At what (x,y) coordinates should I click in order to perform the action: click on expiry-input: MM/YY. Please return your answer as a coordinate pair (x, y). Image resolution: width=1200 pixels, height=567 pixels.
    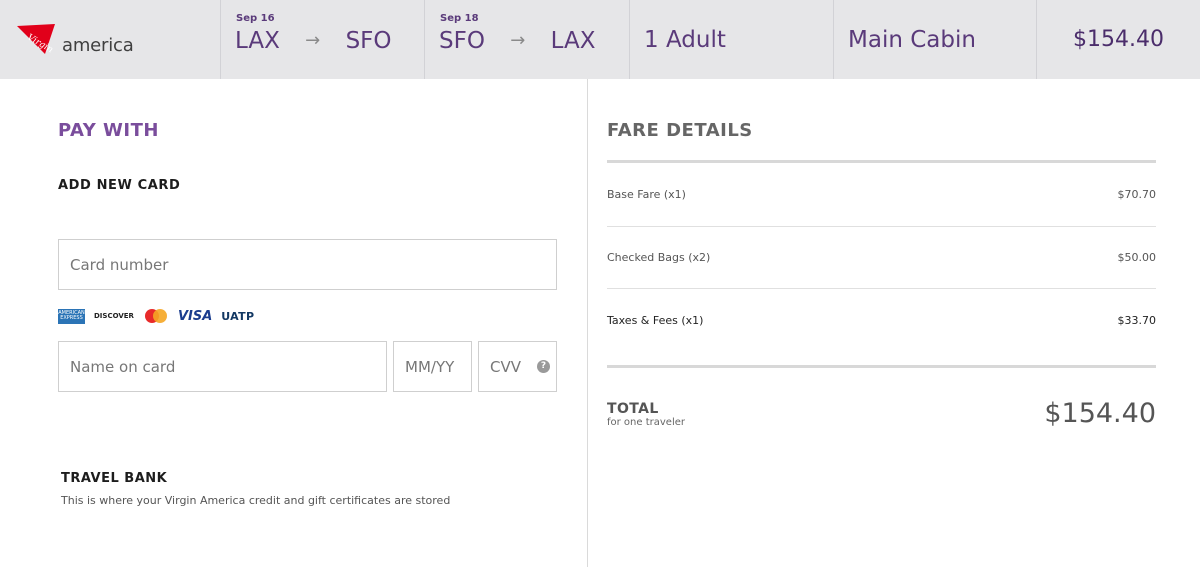
    Looking at the image, I should click on (432, 366).